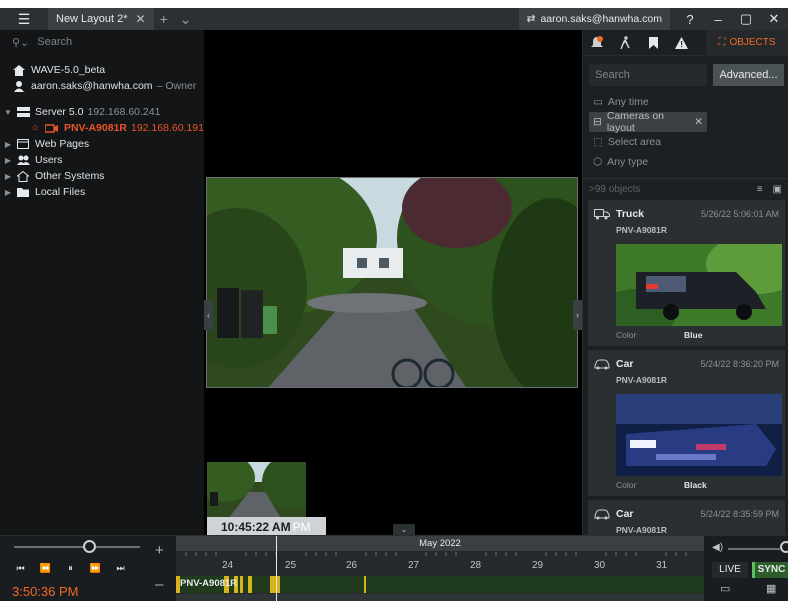  I want to click on volume-slider-knob, so click(784, 547).